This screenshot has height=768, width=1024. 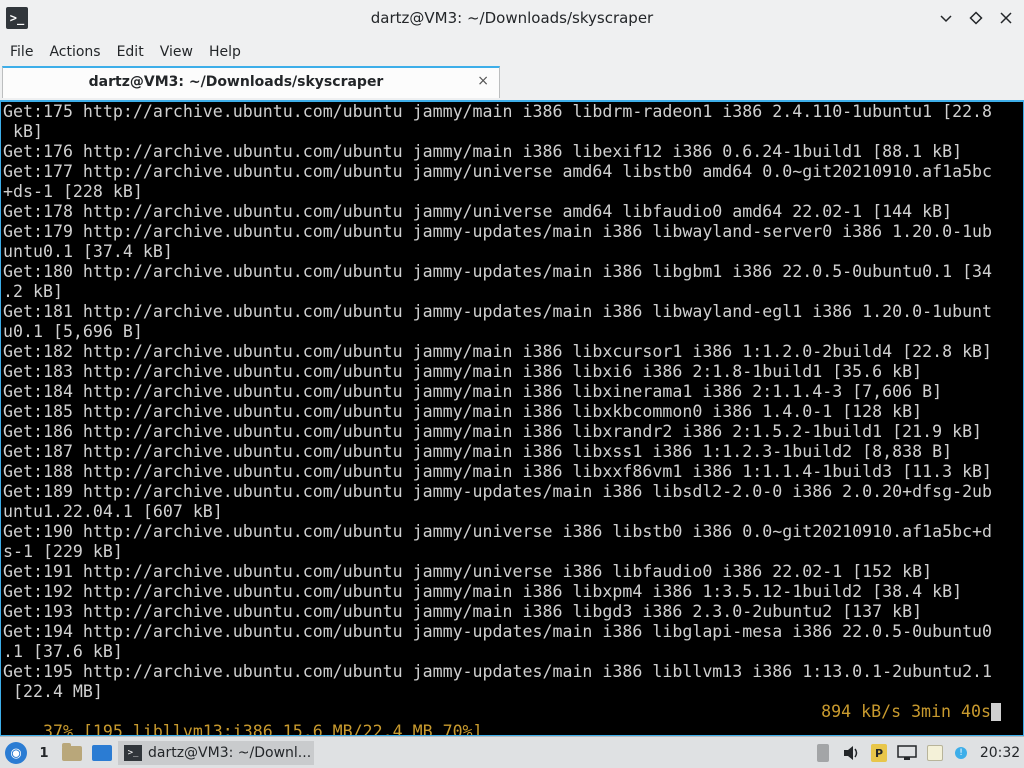 I want to click on show-desktop-button, so click(x=102, y=753).